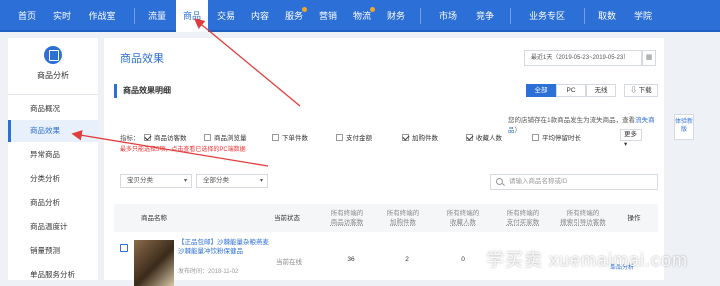 The height and width of the screenshot is (286, 720). I want to click on arrow-to-product-effect, so click(170, 148).